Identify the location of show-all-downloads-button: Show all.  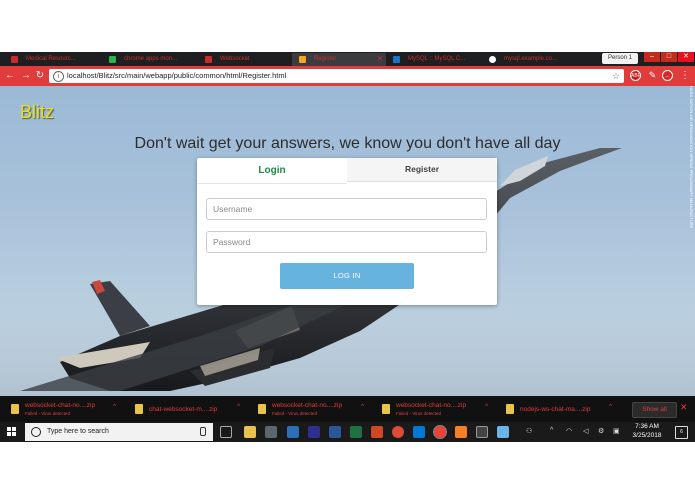
(654, 410).